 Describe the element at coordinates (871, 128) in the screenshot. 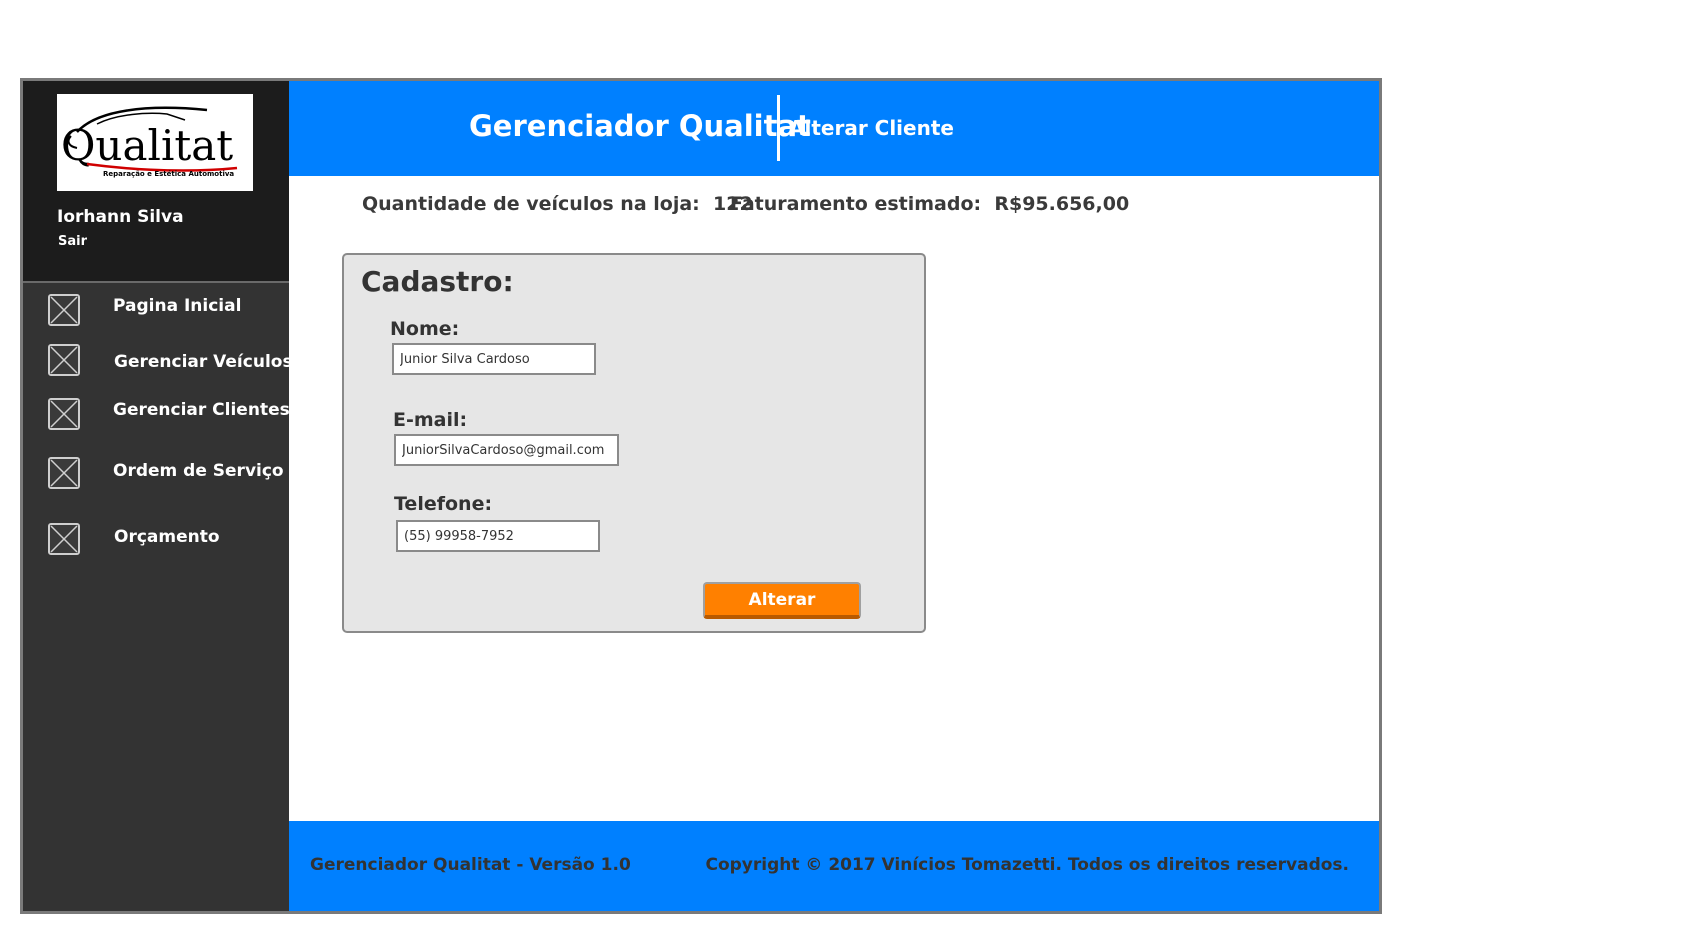

I see `page-title: Alterar Cliente` at that location.